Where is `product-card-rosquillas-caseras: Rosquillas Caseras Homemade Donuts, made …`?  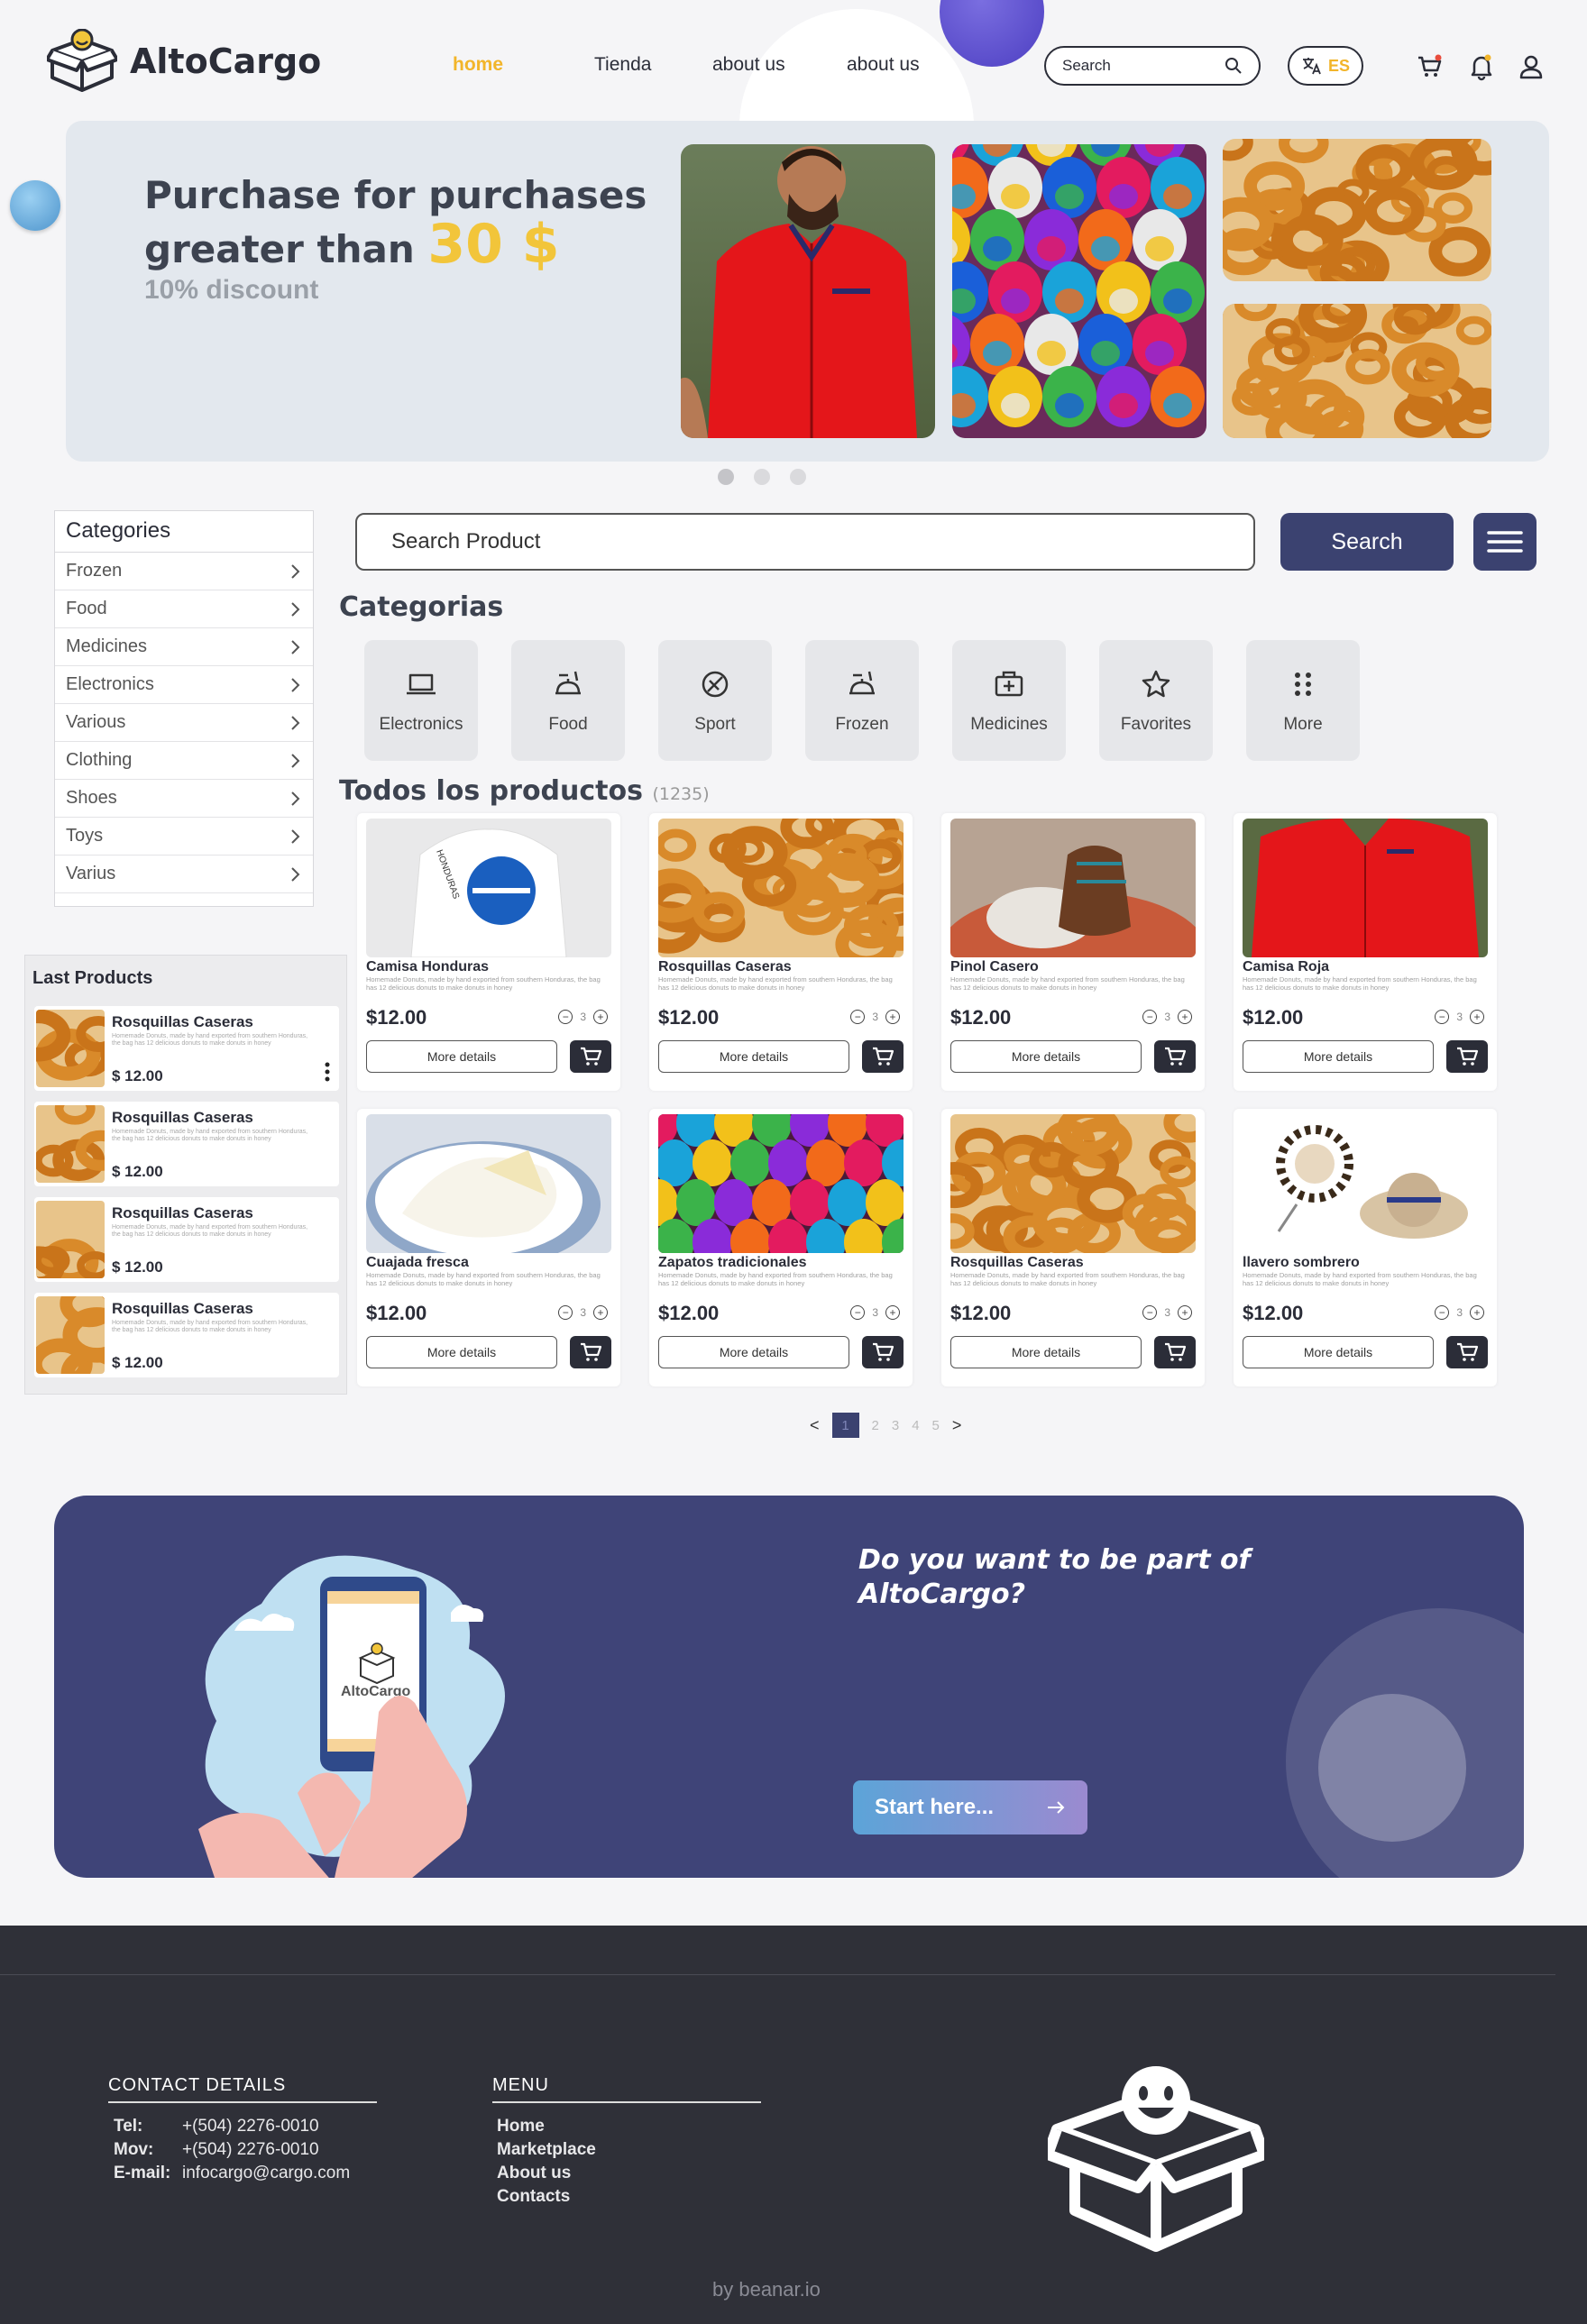
product-card-rosquillas-caseras: Rosquillas Caseras Homemade Donuts, made … is located at coordinates (781, 952).